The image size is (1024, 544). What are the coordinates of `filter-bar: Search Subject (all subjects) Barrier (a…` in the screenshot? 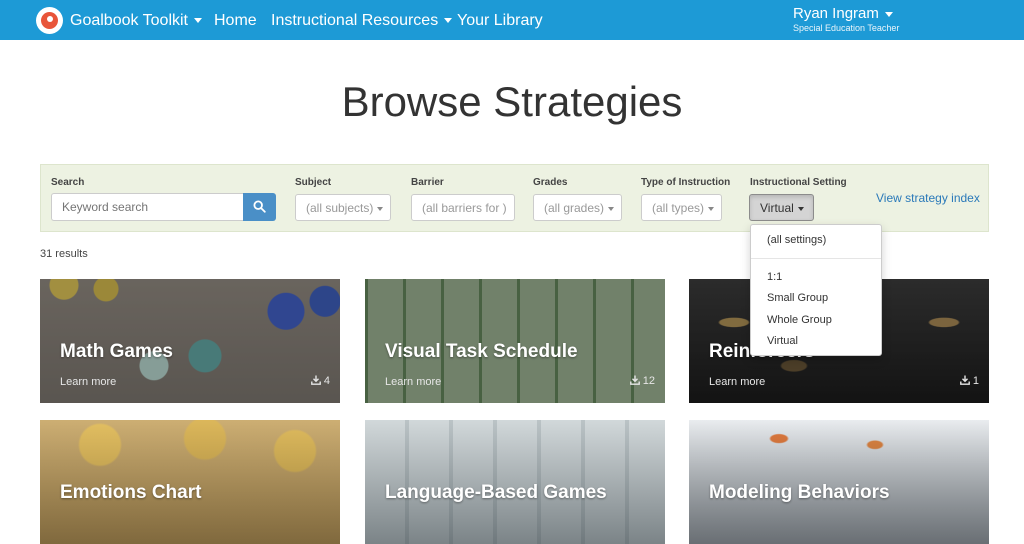 It's located at (514, 198).